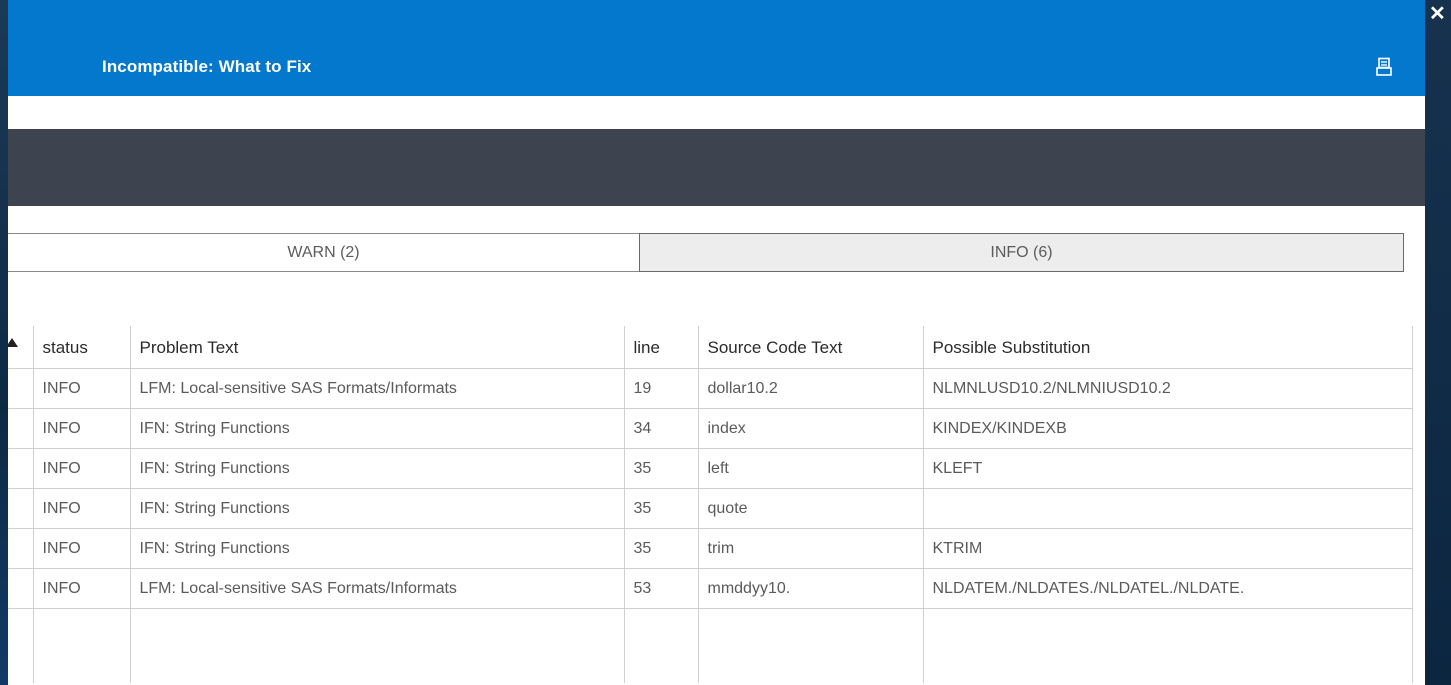 This screenshot has width=1451, height=685. I want to click on cell-line: 34, so click(661, 428).